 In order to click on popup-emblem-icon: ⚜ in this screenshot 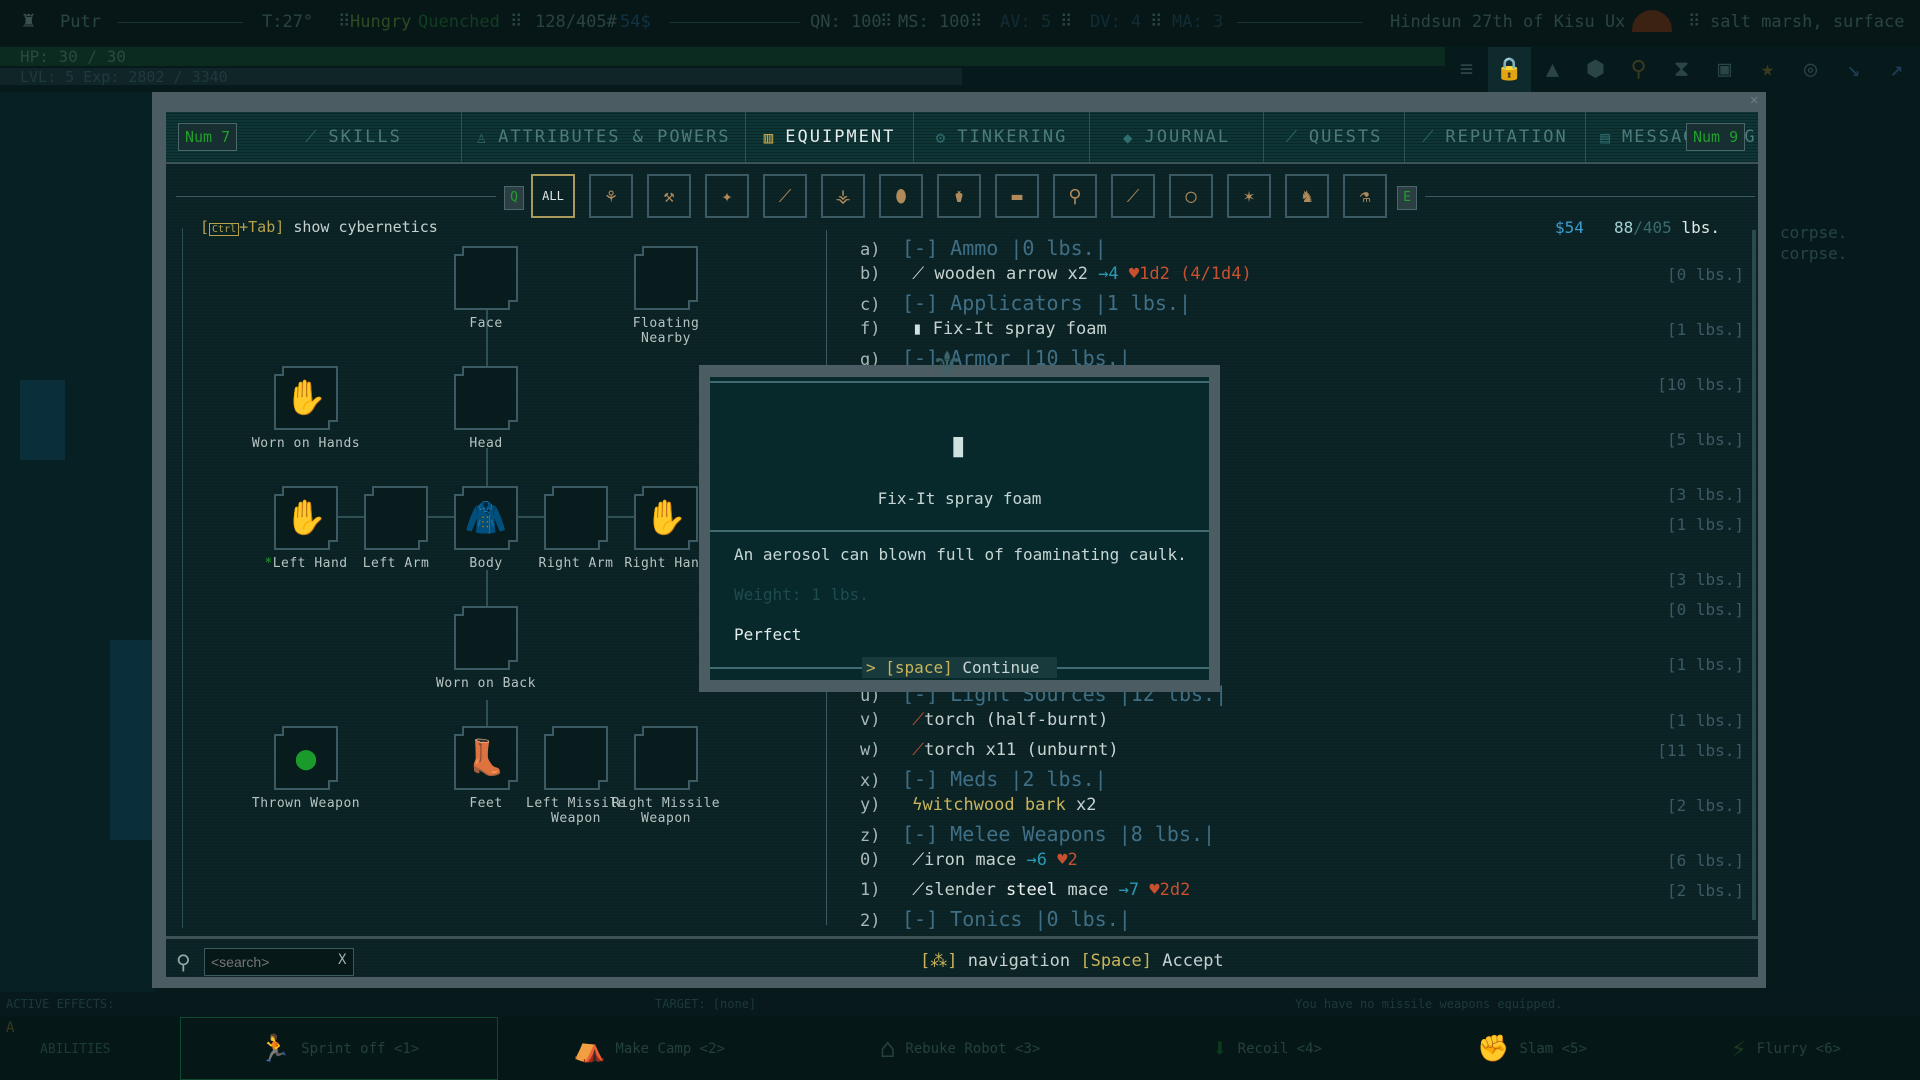, I will do `click(947, 363)`.